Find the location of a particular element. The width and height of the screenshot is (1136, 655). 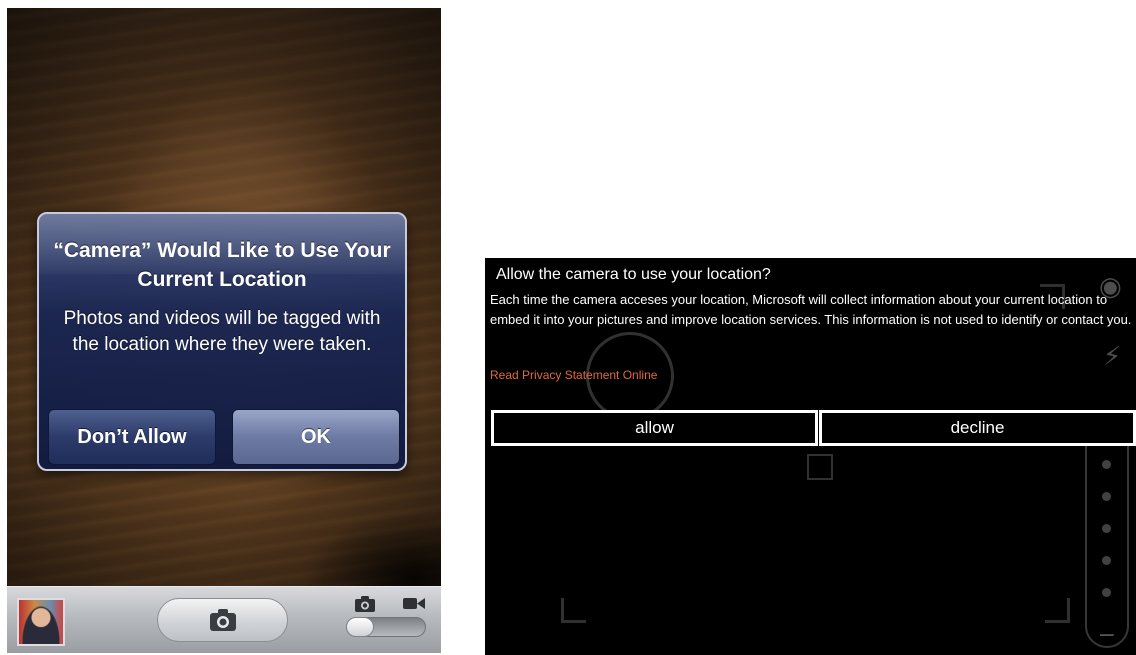

video-camera-icon is located at coordinates (414, 603).